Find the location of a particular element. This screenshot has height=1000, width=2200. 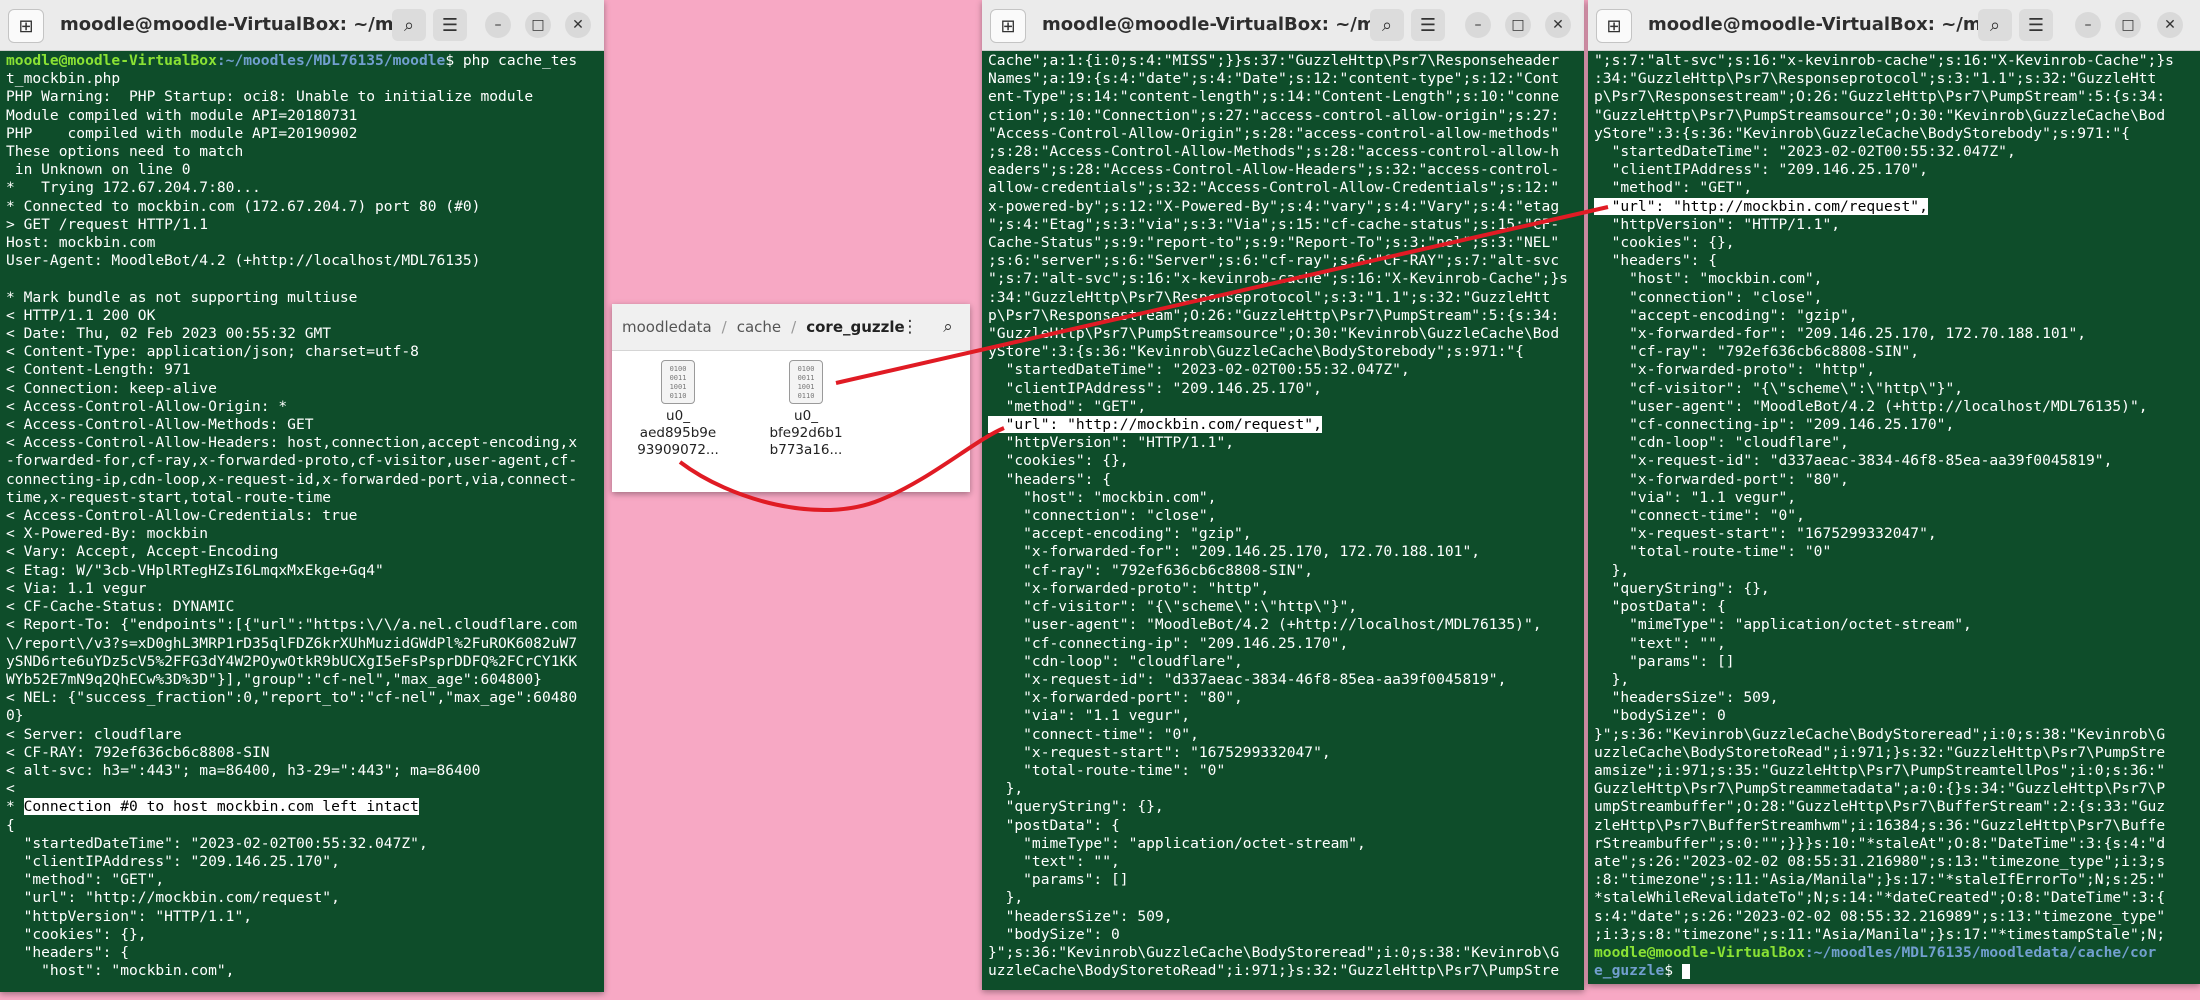

output-line: > GET /request HTTP/1.1 is located at coordinates (107, 224).